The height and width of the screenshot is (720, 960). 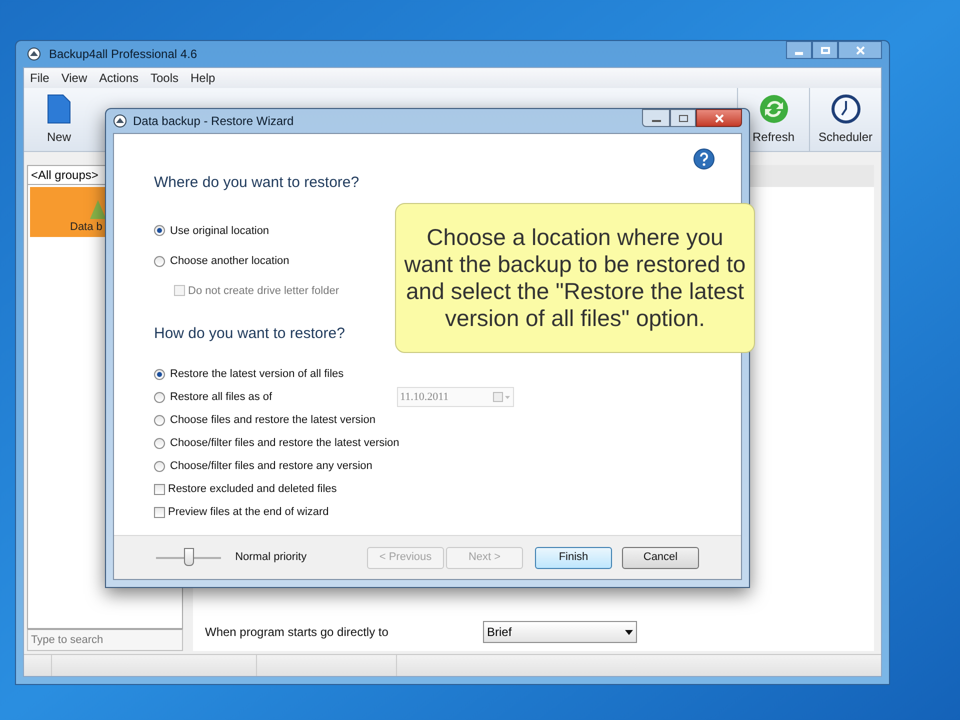 What do you see at coordinates (285, 443) in the screenshot?
I see `option-label: Choose/filter files and restore the latest version` at bounding box center [285, 443].